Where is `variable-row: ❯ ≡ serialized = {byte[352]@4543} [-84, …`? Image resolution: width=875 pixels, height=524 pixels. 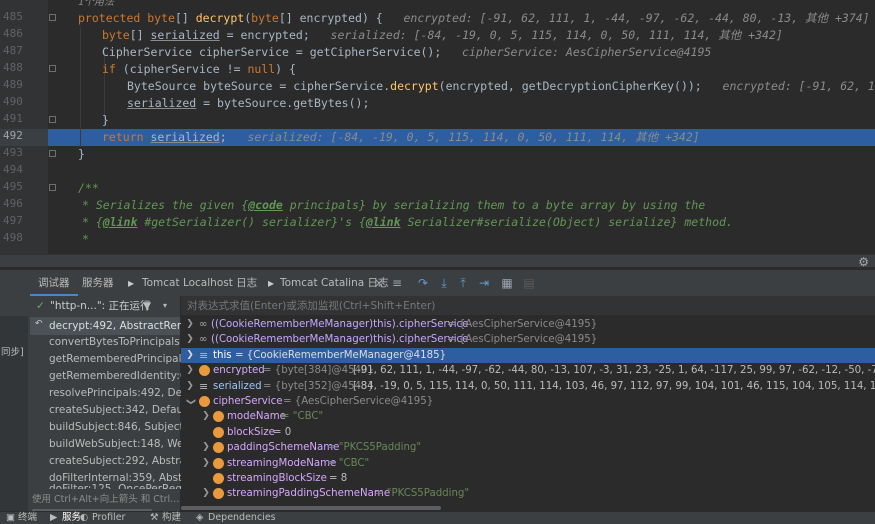
variable-row: ❯ ≡ serialized = {byte[352]@4543} [-84, … is located at coordinates (528, 386).